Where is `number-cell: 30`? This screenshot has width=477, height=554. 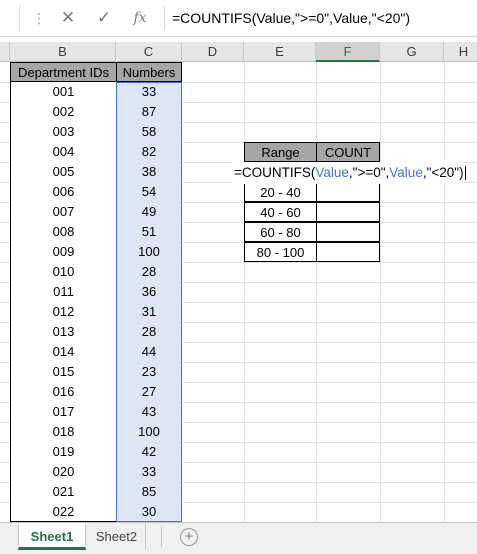 number-cell: 30 is located at coordinates (149, 512).